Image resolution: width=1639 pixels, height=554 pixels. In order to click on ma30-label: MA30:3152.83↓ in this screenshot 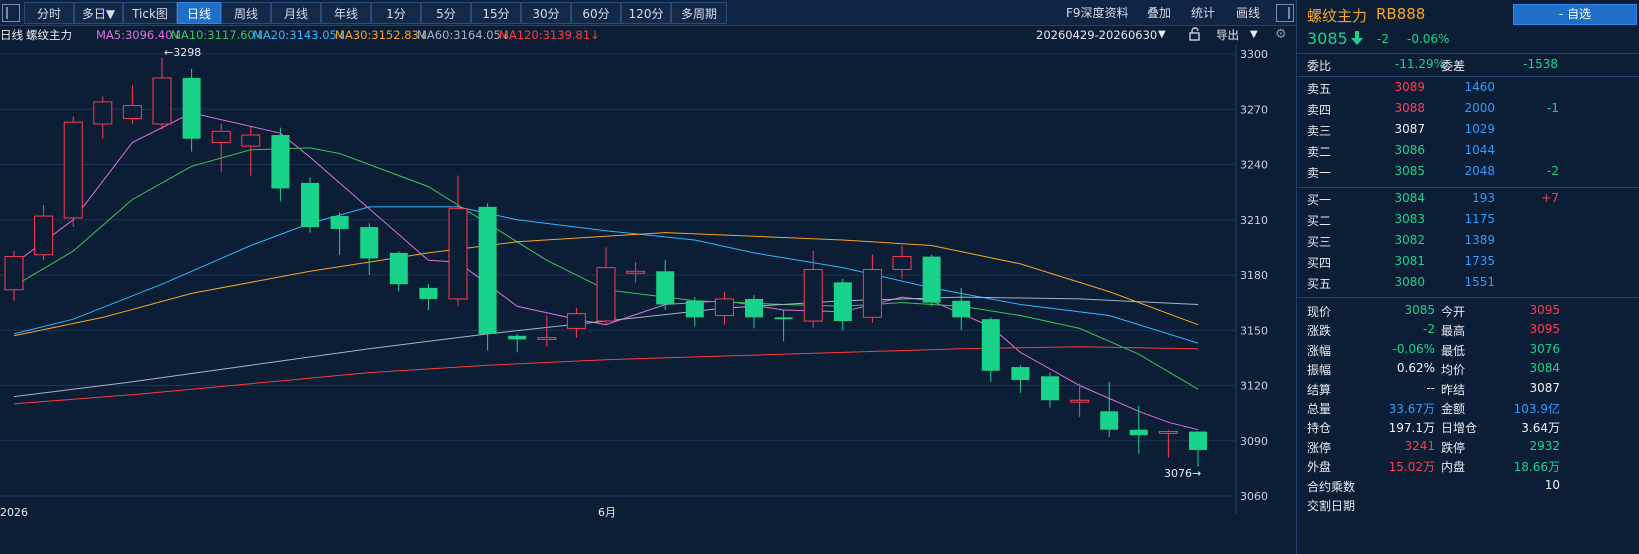, I will do `click(382, 35)`.